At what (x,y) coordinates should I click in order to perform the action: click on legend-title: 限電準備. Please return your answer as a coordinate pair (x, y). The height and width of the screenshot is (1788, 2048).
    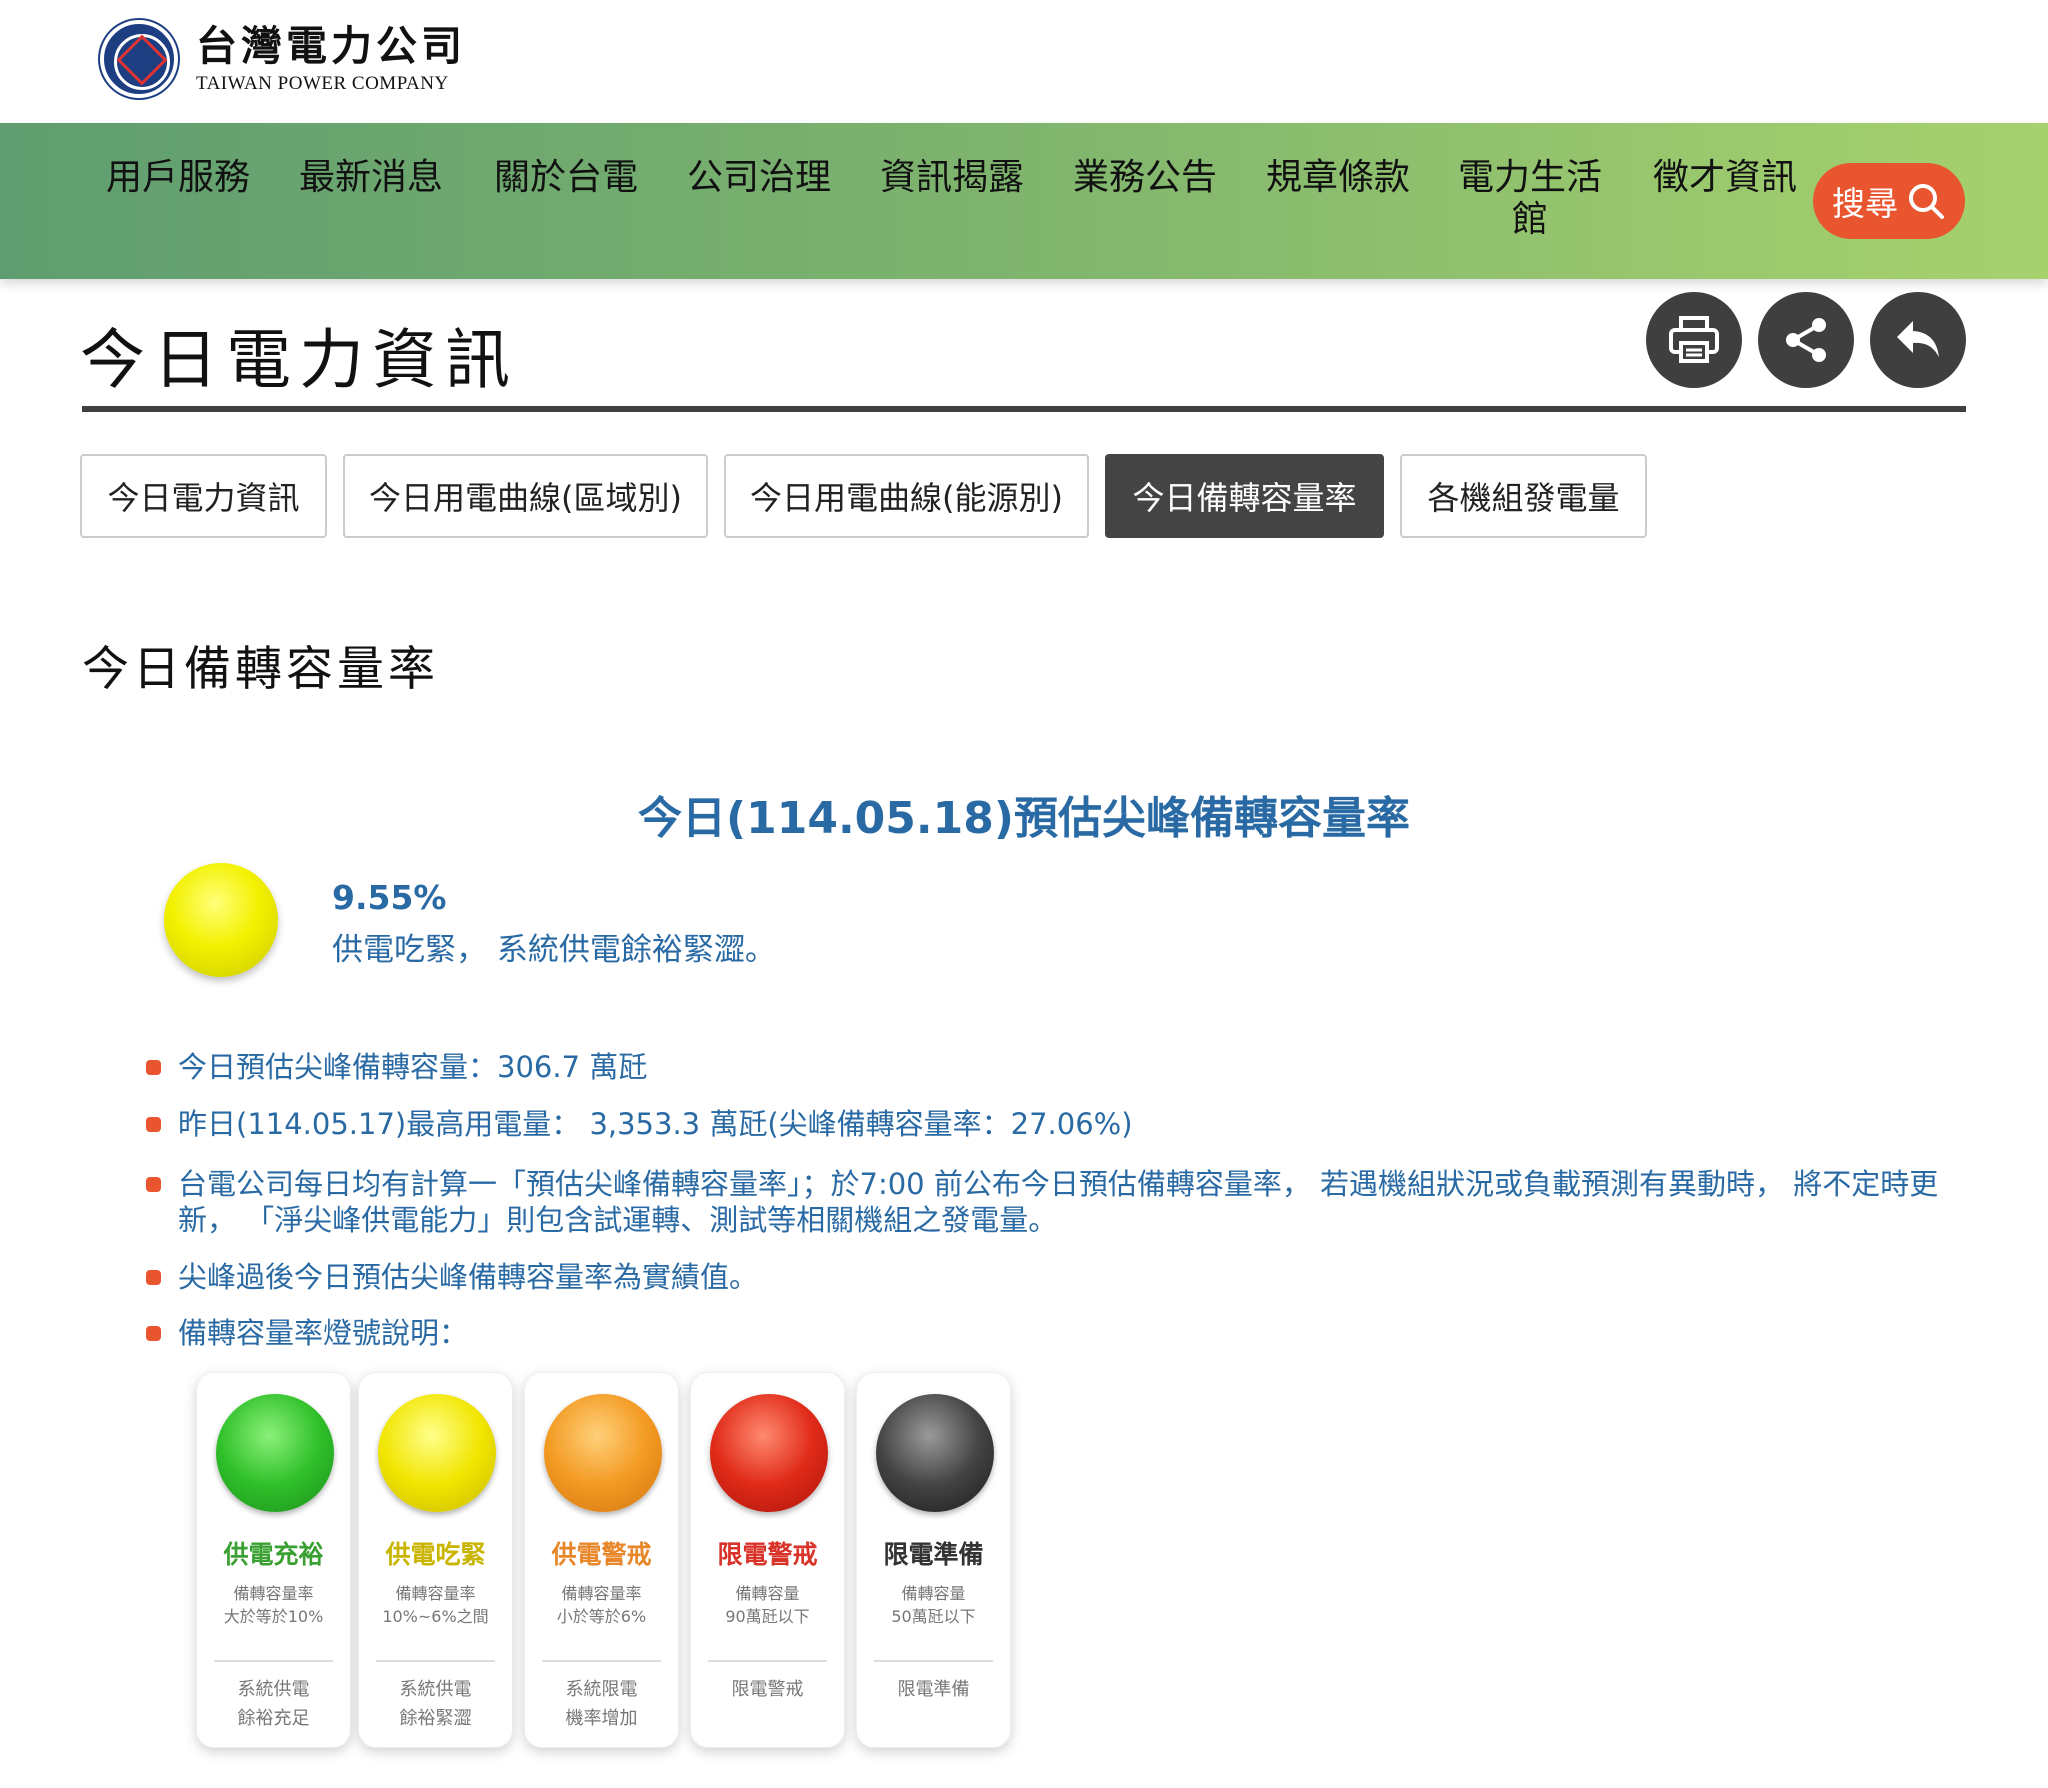
    Looking at the image, I should click on (933, 1554).